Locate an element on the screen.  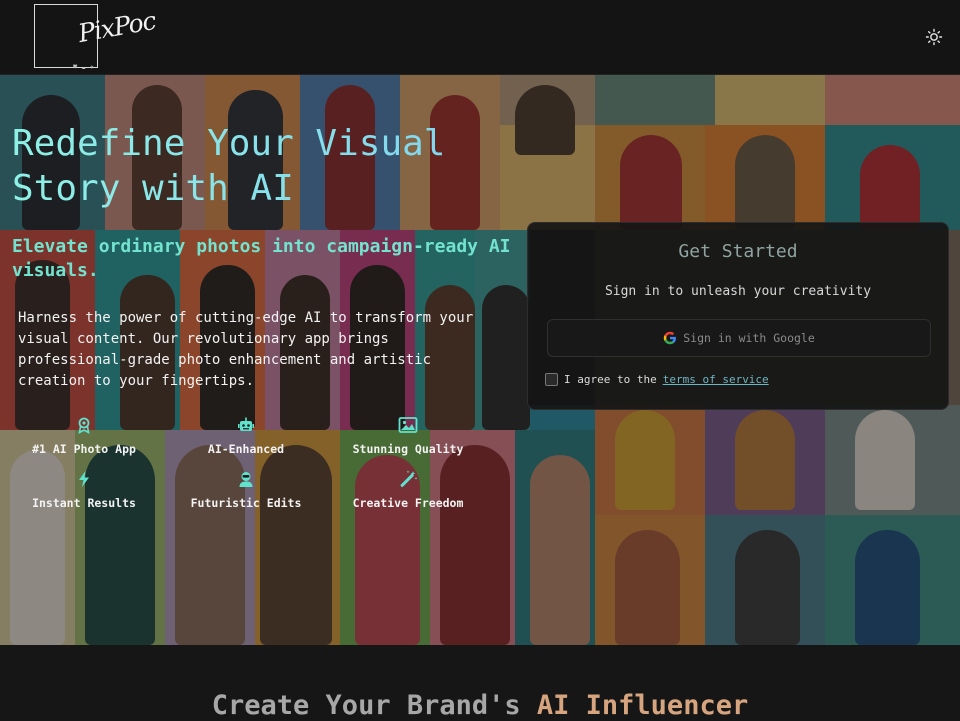
feature-label: Instant Results is located at coordinates (84, 503).